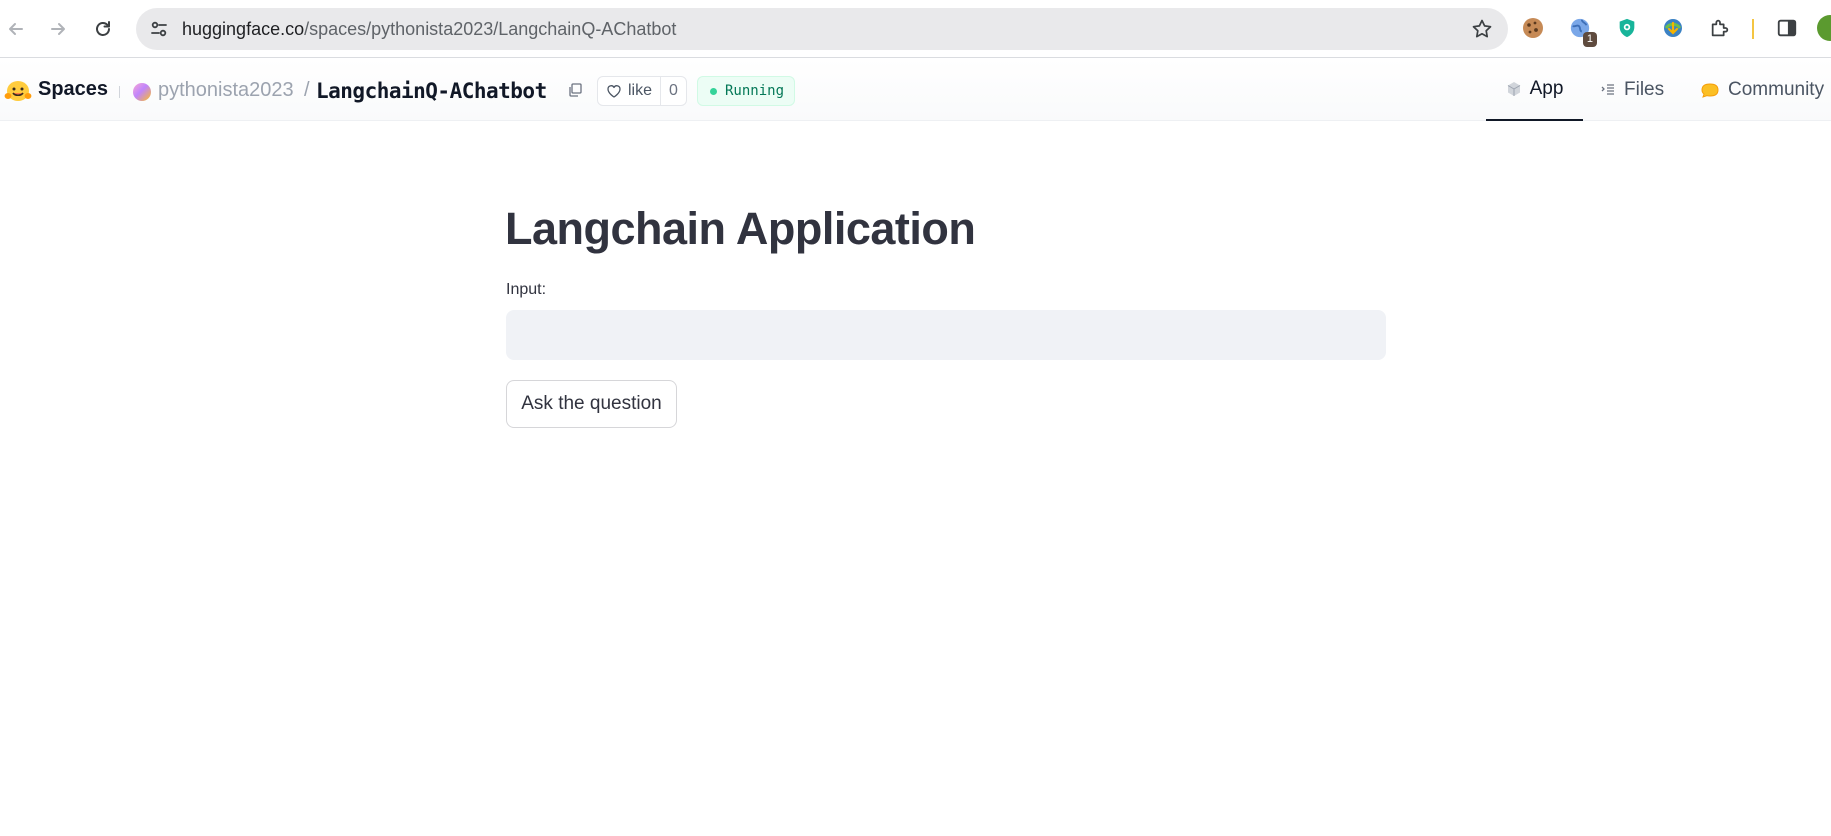 This screenshot has width=1831, height=836. I want to click on hugging-face-logo-icon, so click(18, 90).